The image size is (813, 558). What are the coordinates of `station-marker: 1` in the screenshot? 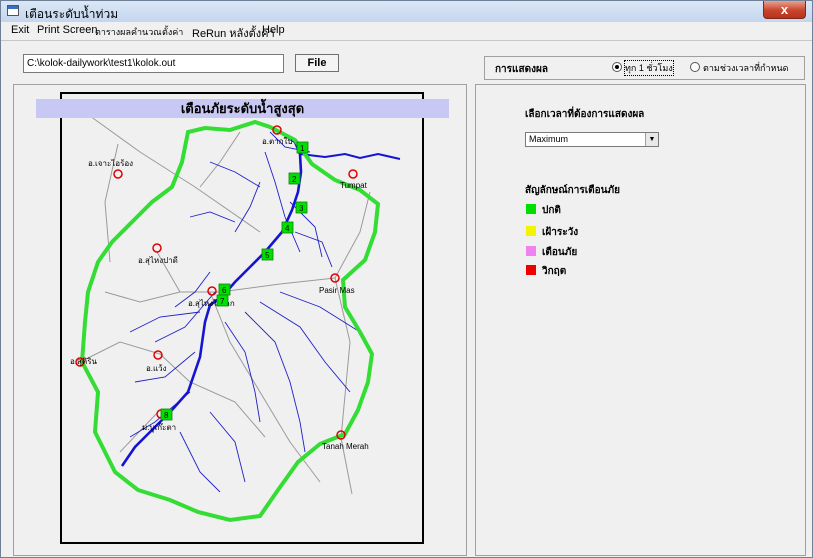 It's located at (302, 147).